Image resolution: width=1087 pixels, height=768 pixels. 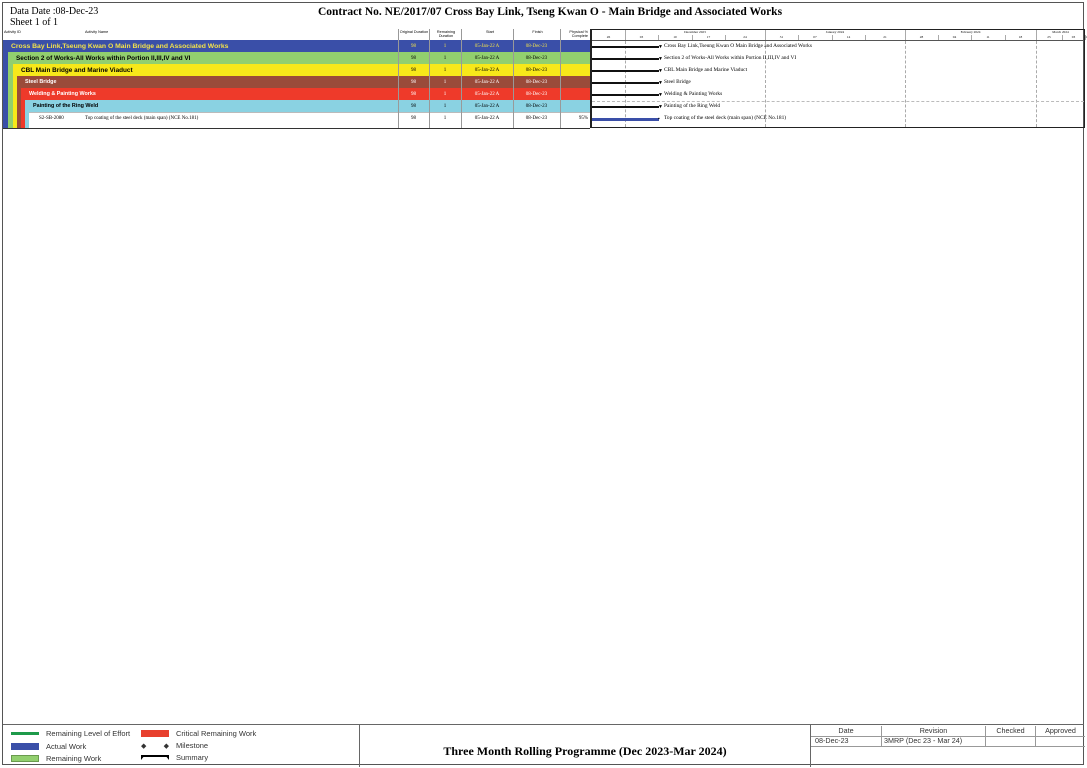 What do you see at coordinates (1011, 741) in the screenshot?
I see `rev-checked` at bounding box center [1011, 741].